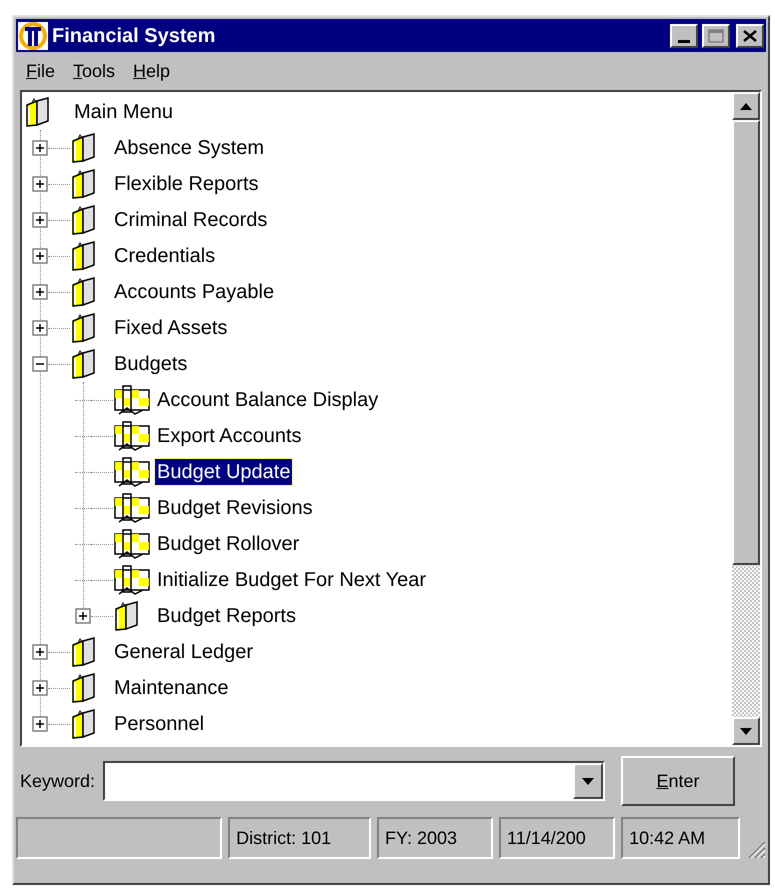  I want to click on minimize-button, so click(684, 36).